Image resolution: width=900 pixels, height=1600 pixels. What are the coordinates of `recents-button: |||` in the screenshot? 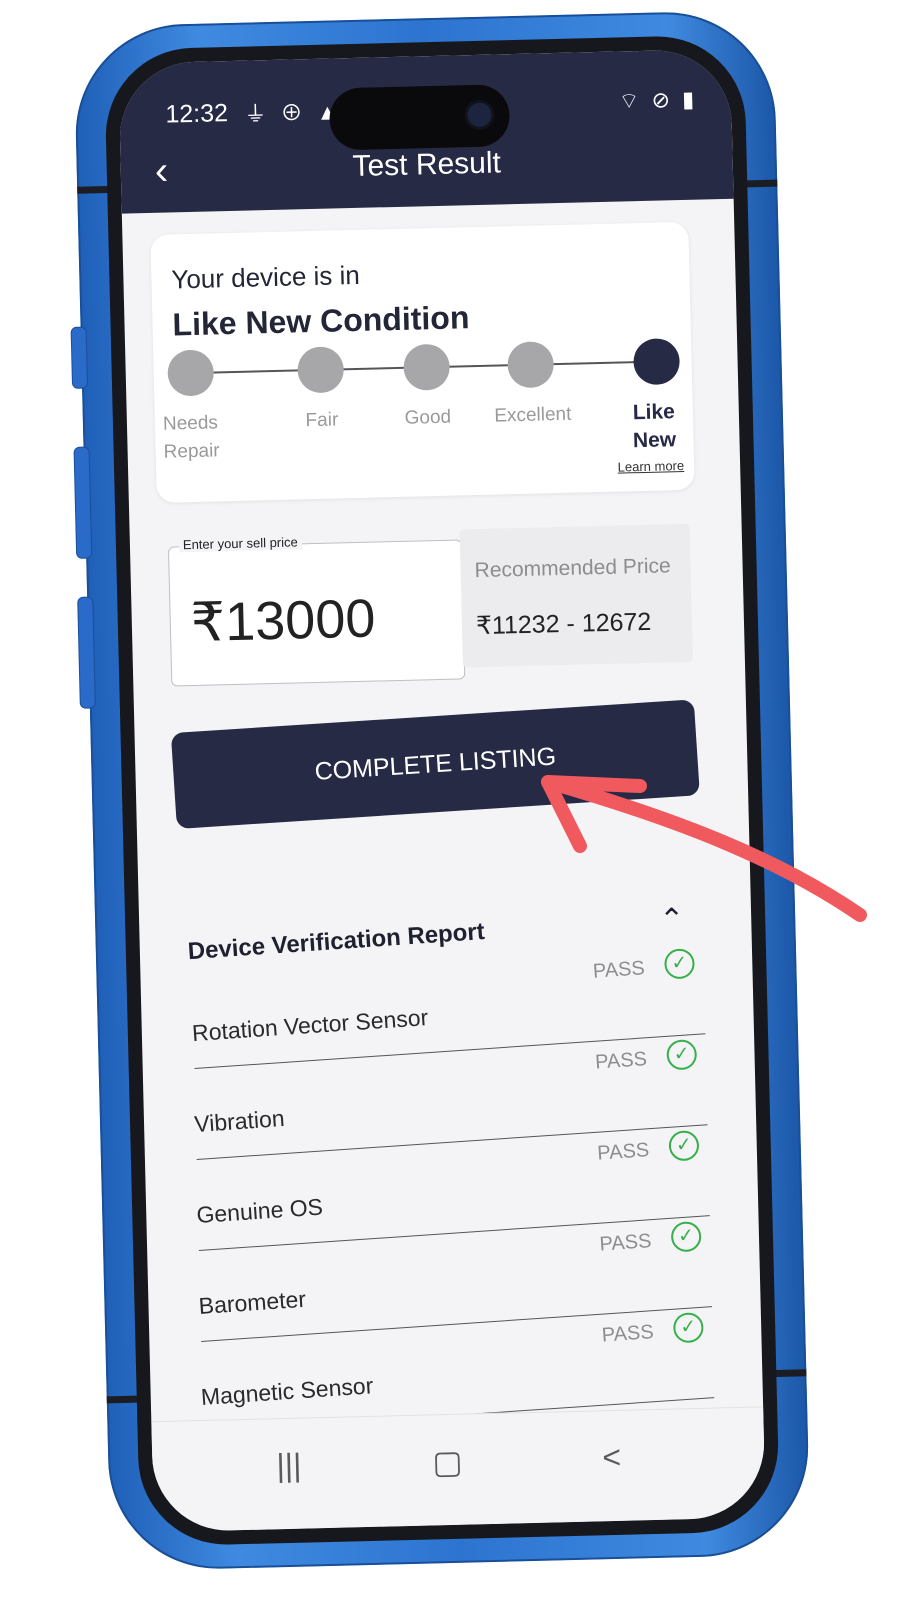 It's located at (289, 1466).